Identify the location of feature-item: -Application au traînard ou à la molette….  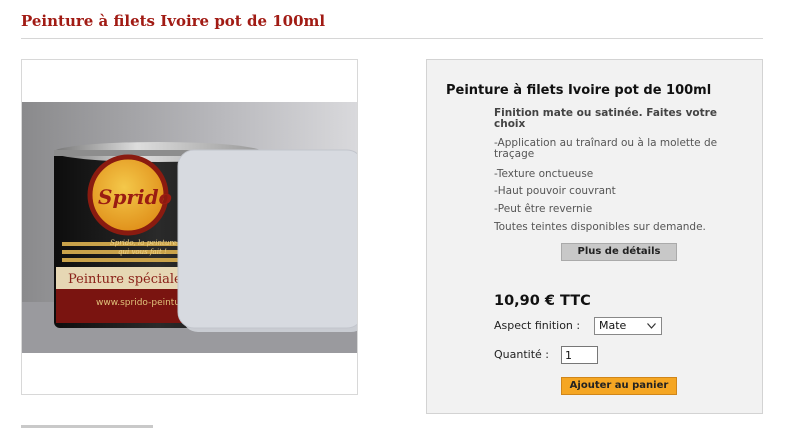
(606, 148).